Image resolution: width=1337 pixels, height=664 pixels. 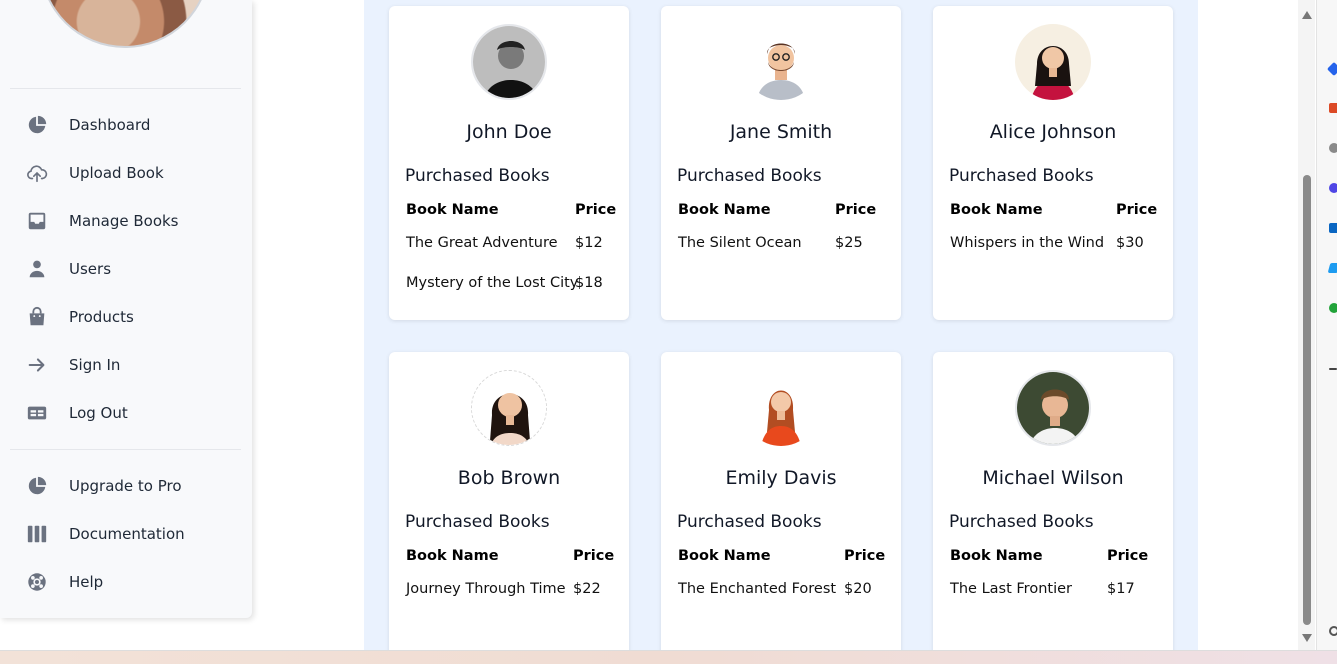 What do you see at coordinates (1326, 325) in the screenshot?
I see `browser-side-panel` at bounding box center [1326, 325].